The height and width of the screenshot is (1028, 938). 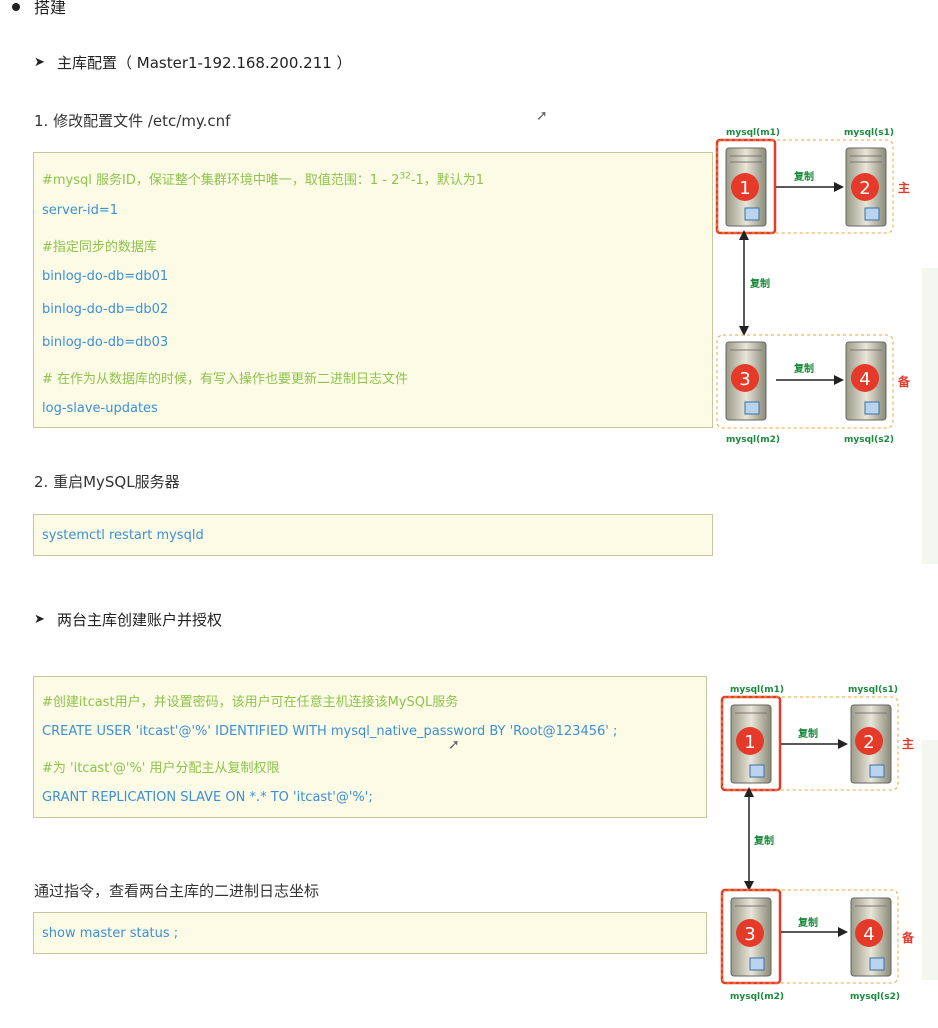 I want to click on restart-code-box: systemctl restart mysqld, so click(x=373, y=535).